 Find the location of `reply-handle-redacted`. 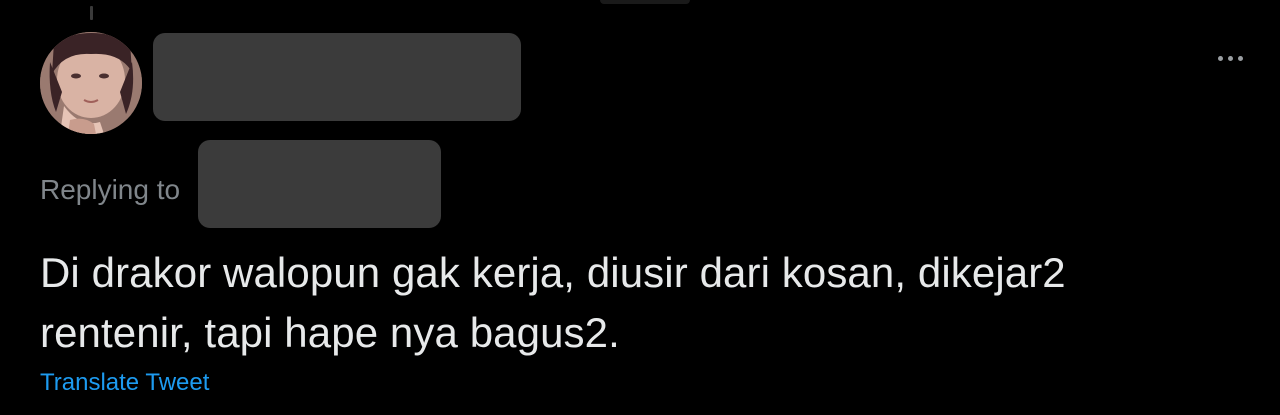

reply-handle-redacted is located at coordinates (319, 184).